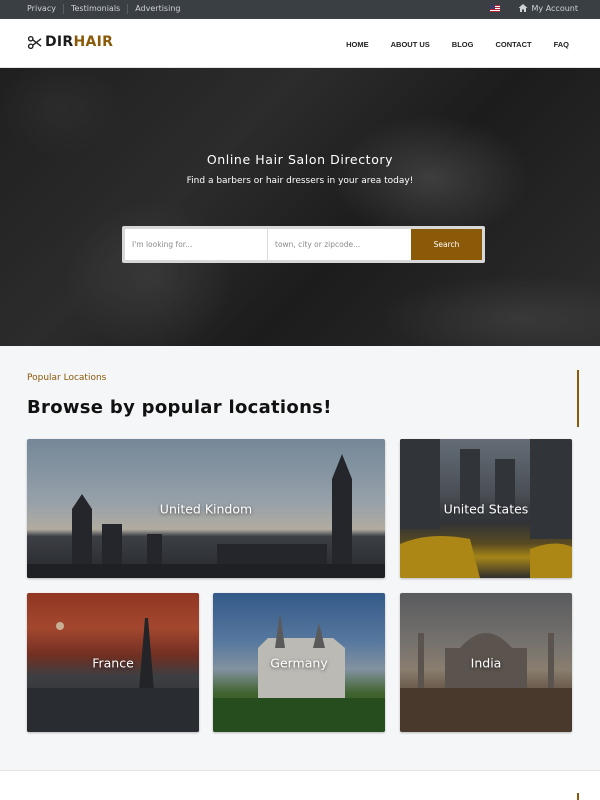  Describe the element at coordinates (463, 44) in the screenshot. I see `nav-blog: BLOG` at that location.